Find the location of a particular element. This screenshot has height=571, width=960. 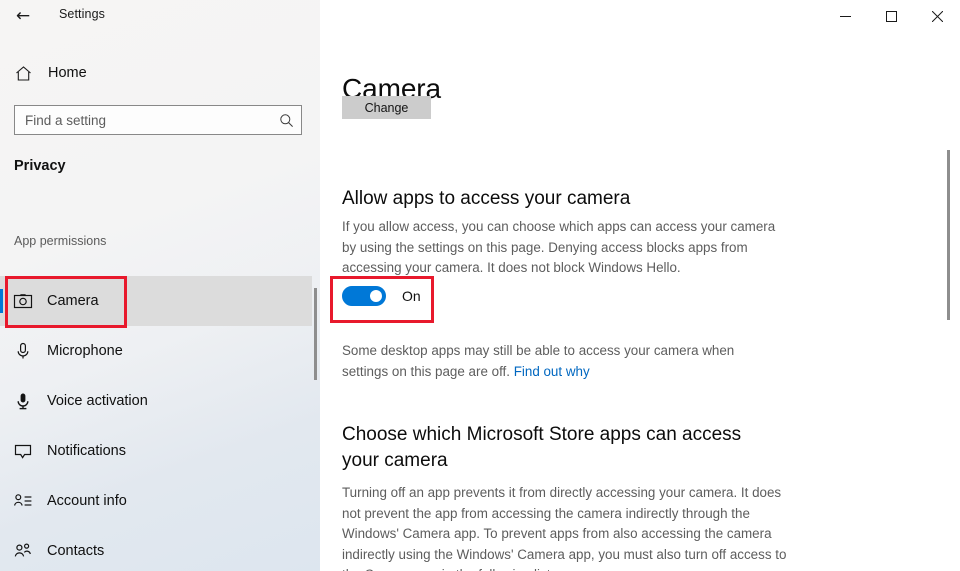

toggle-state-label: On is located at coordinates (411, 296).